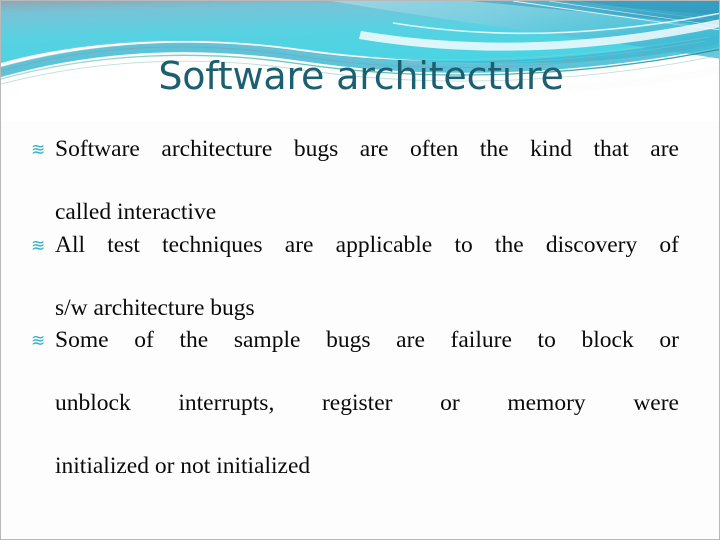 The width and height of the screenshot is (720, 540). I want to click on bullet-line: s/w architecture bugs, so click(155, 307).